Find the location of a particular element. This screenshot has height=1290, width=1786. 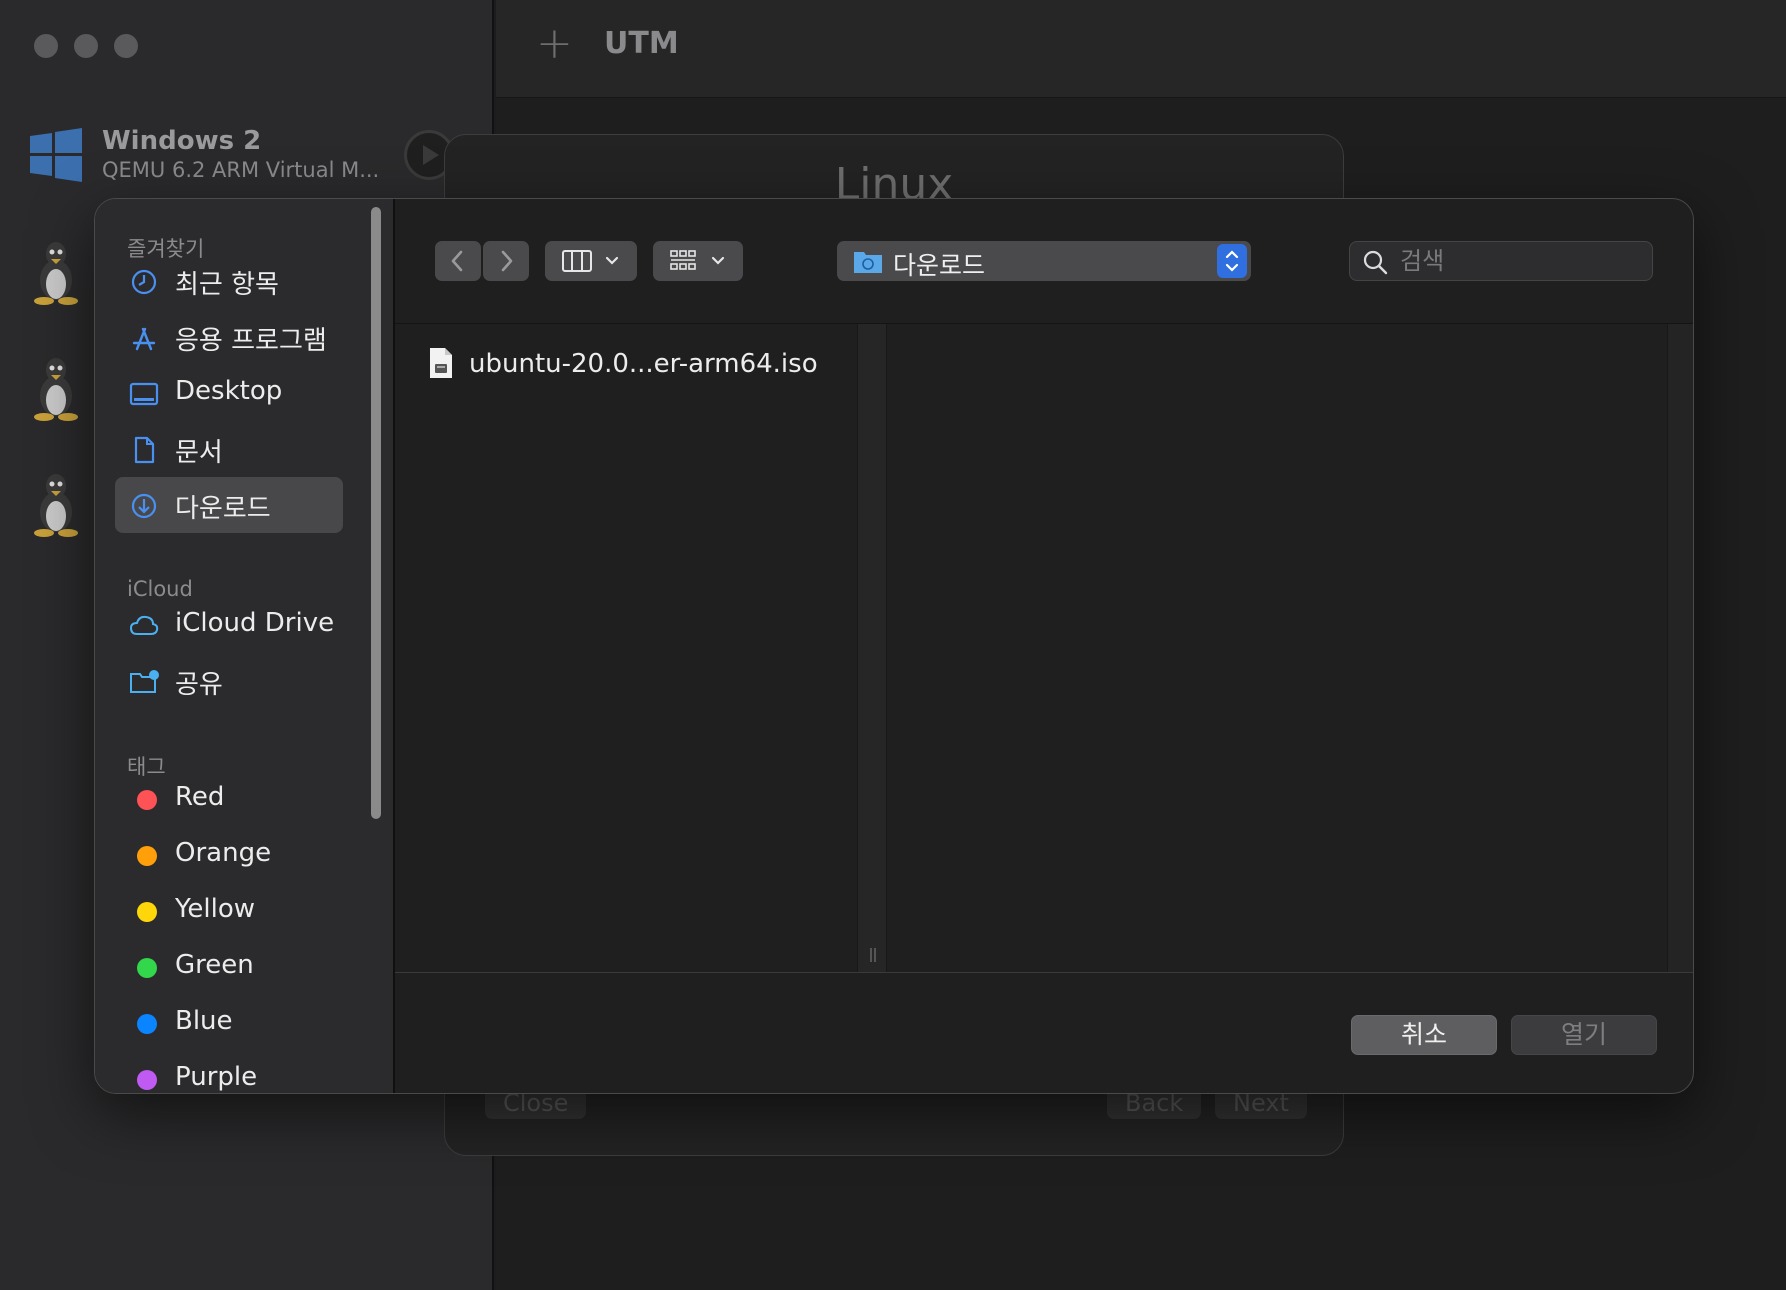

sidebar-item-label: Blue is located at coordinates (204, 1021).